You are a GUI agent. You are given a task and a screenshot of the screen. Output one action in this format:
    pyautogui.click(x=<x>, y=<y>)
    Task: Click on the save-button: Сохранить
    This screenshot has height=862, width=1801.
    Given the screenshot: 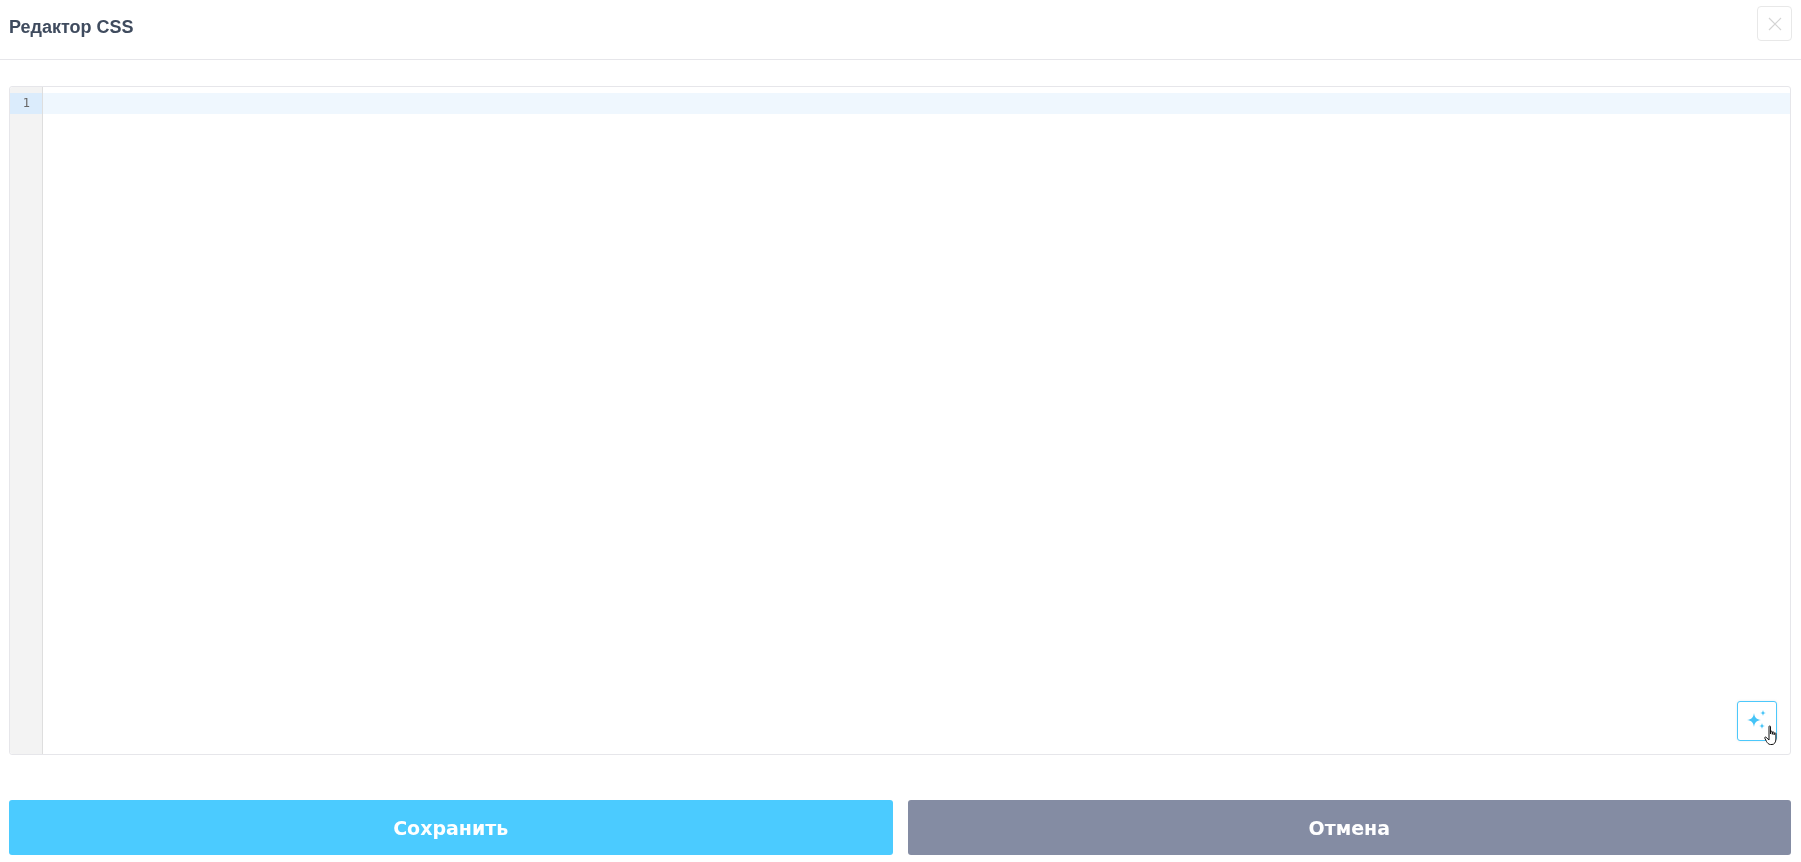 What is the action you would take?
    pyautogui.click(x=451, y=827)
    